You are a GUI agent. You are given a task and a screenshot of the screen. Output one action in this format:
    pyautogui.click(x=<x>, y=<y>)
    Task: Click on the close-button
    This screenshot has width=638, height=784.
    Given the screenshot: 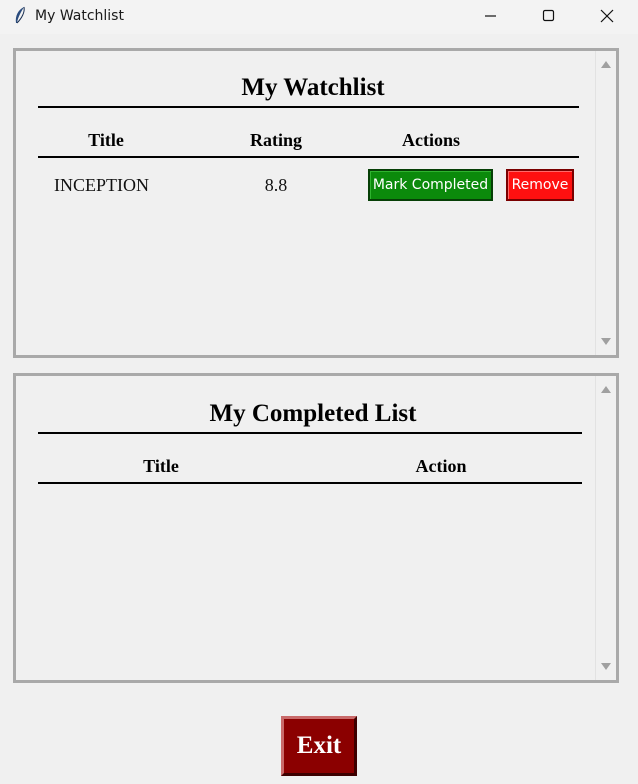 What is the action you would take?
    pyautogui.click(x=607, y=16)
    